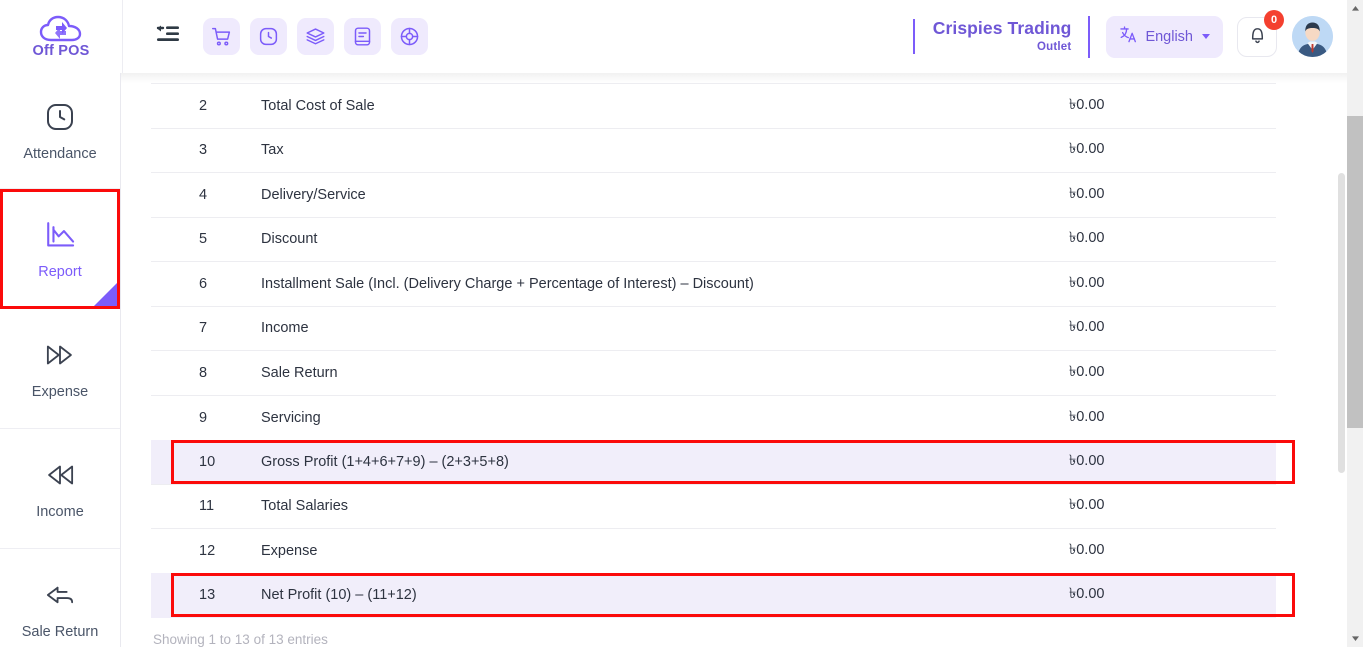 The width and height of the screenshot is (1363, 647). I want to click on row-serial: 9, so click(201, 417).